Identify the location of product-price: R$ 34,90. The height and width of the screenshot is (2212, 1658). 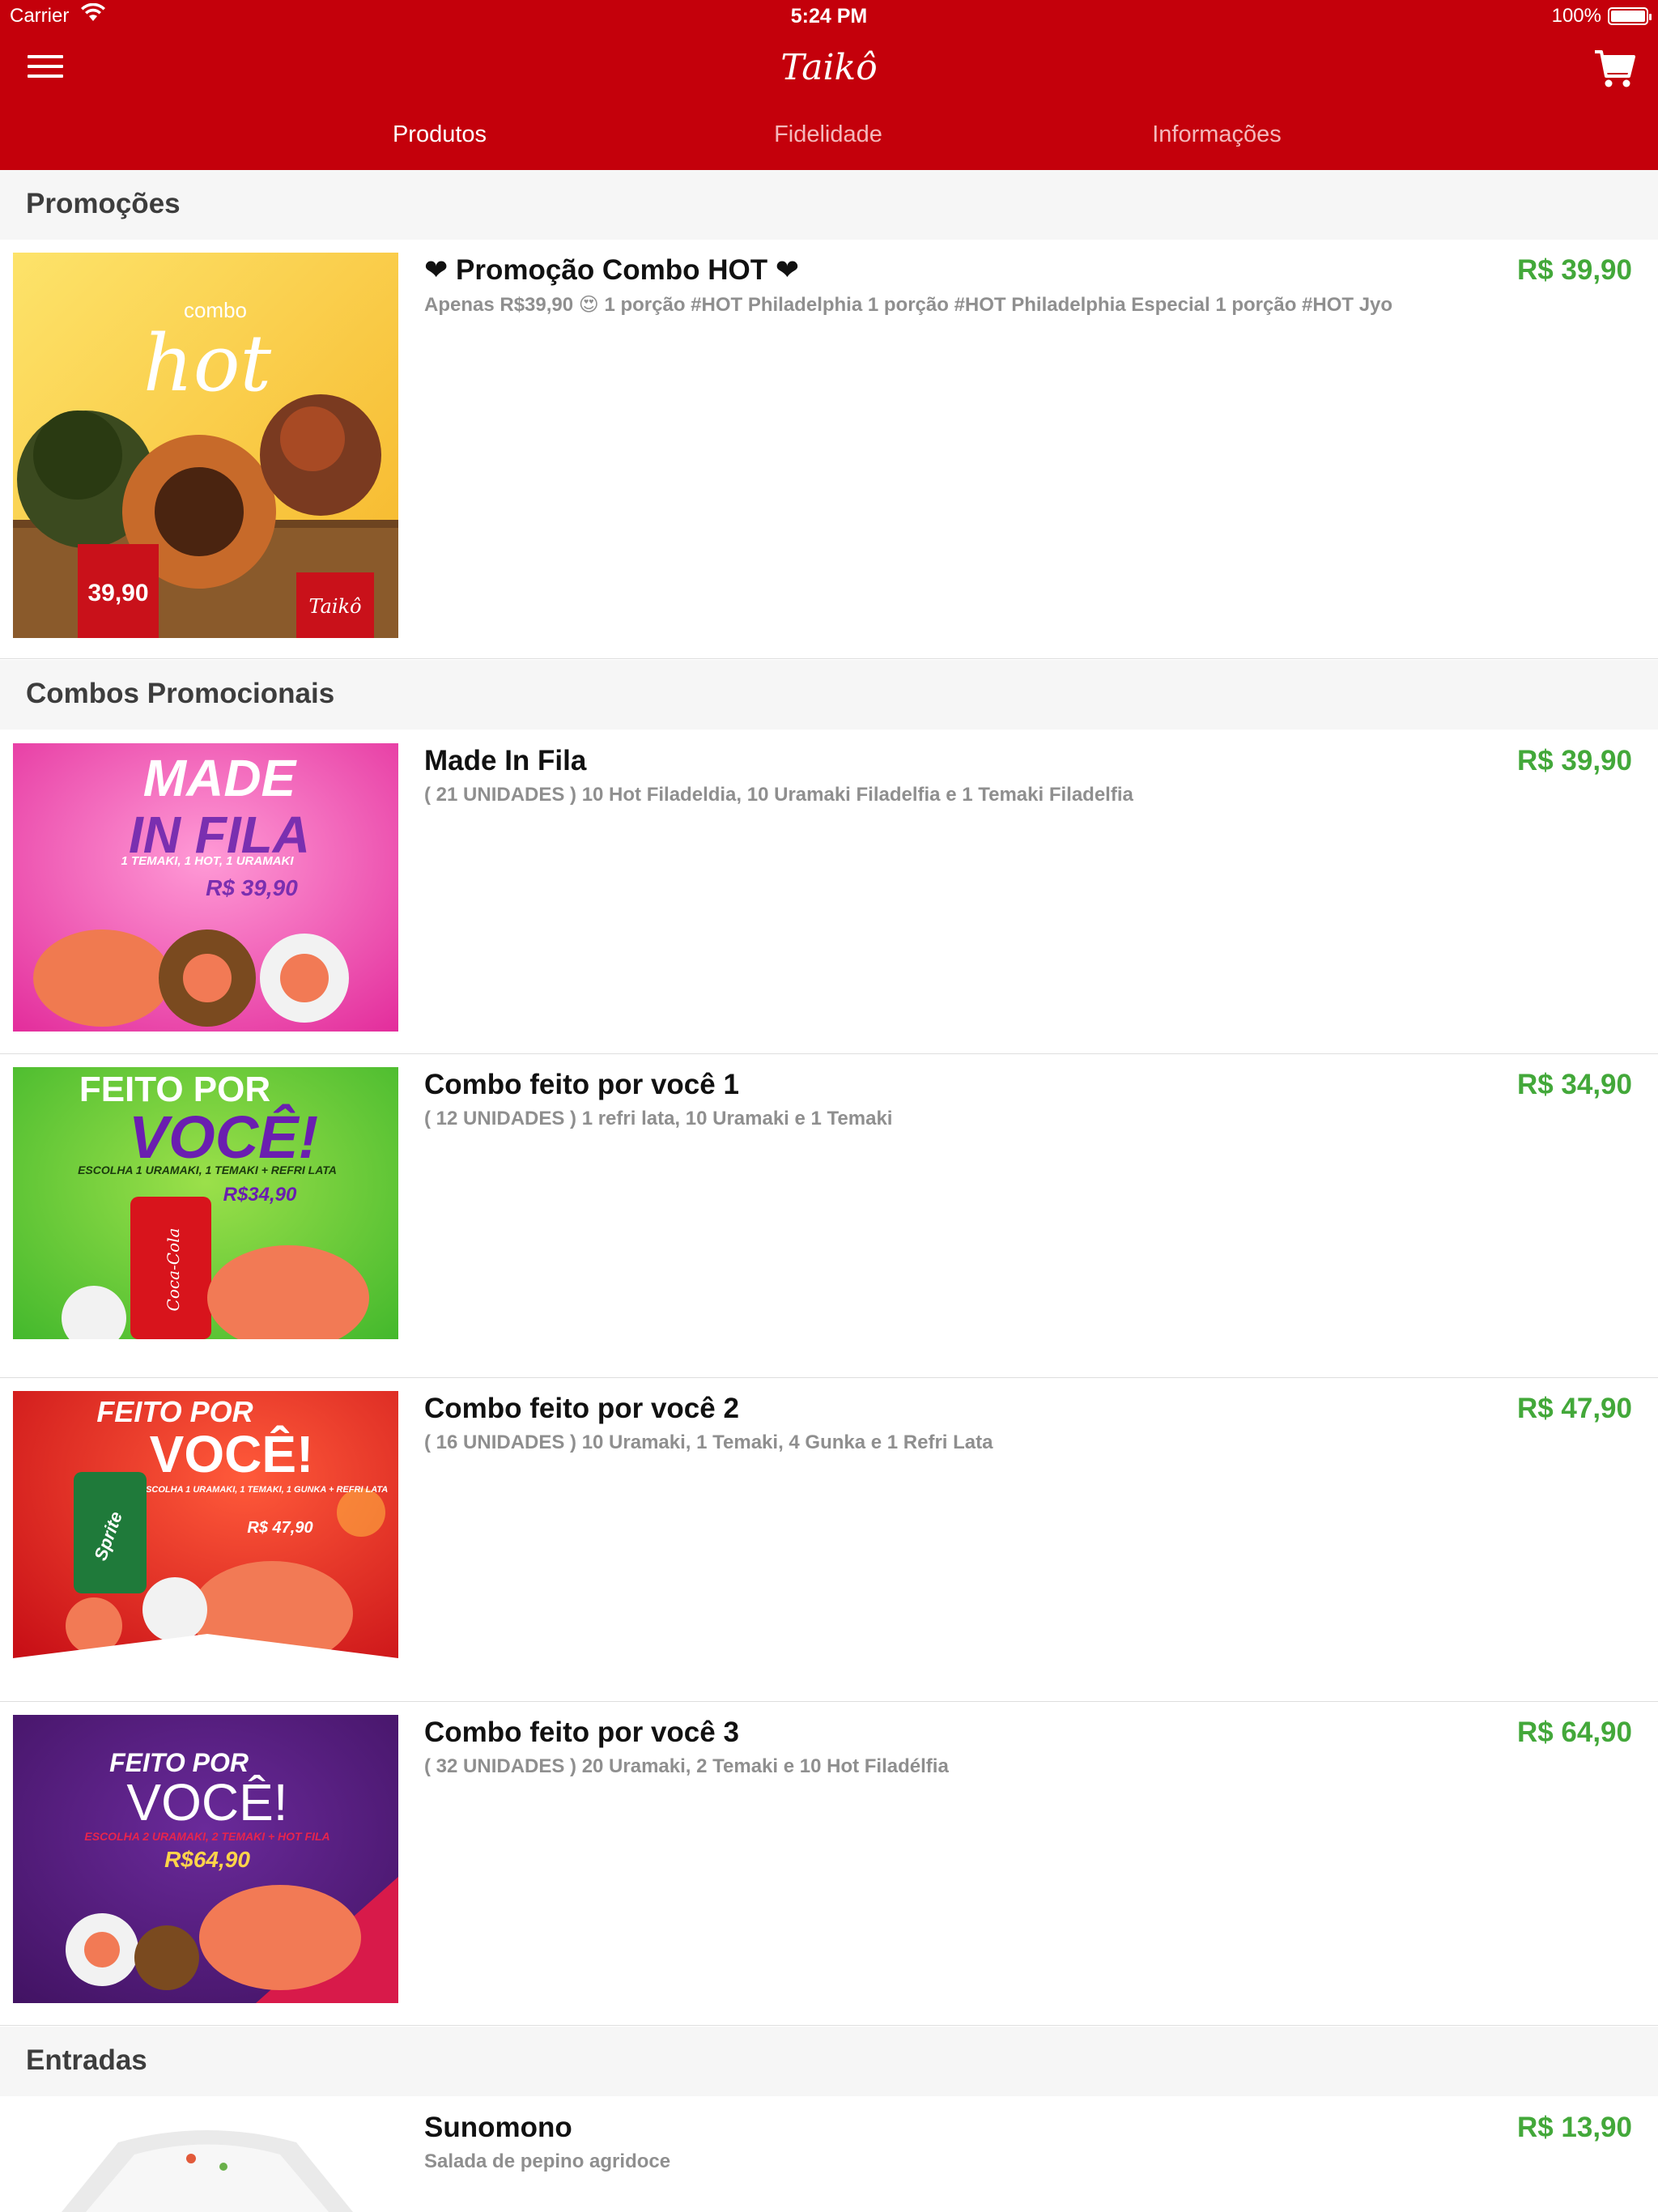
(1574, 1085).